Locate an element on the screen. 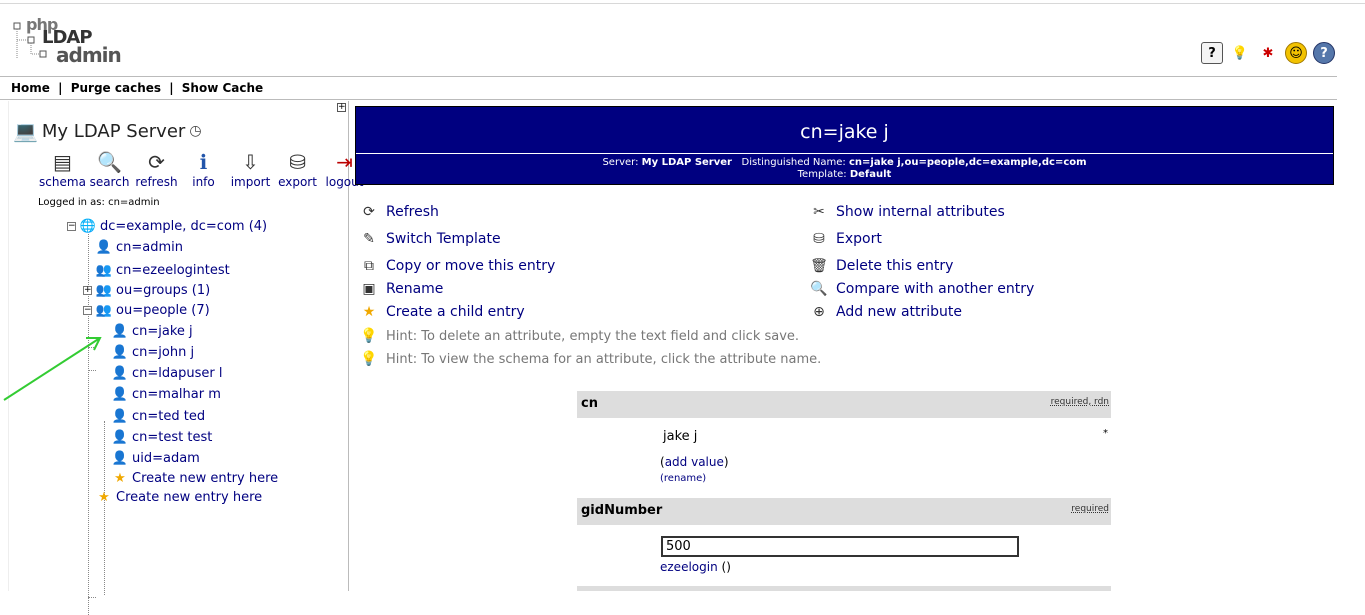 Image resolution: width=1365 pixels, height=615 pixels. add-attribute-action: ⊕ Add new attribute is located at coordinates (886, 312).